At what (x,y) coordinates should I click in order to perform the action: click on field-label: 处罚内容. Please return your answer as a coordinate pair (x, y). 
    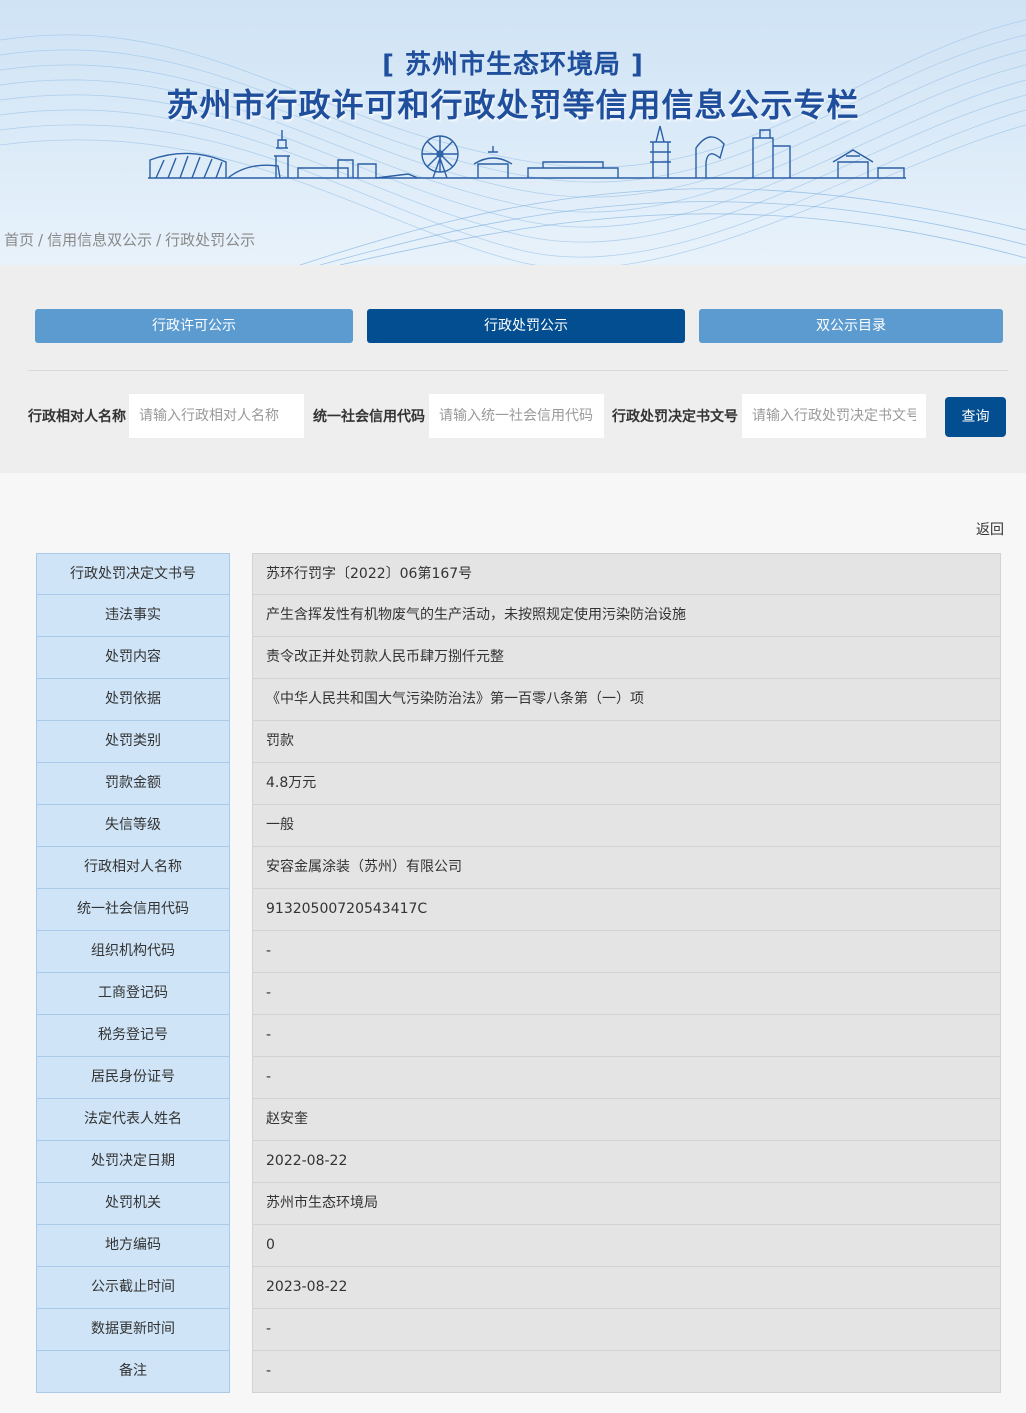
    Looking at the image, I should click on (133, 658).